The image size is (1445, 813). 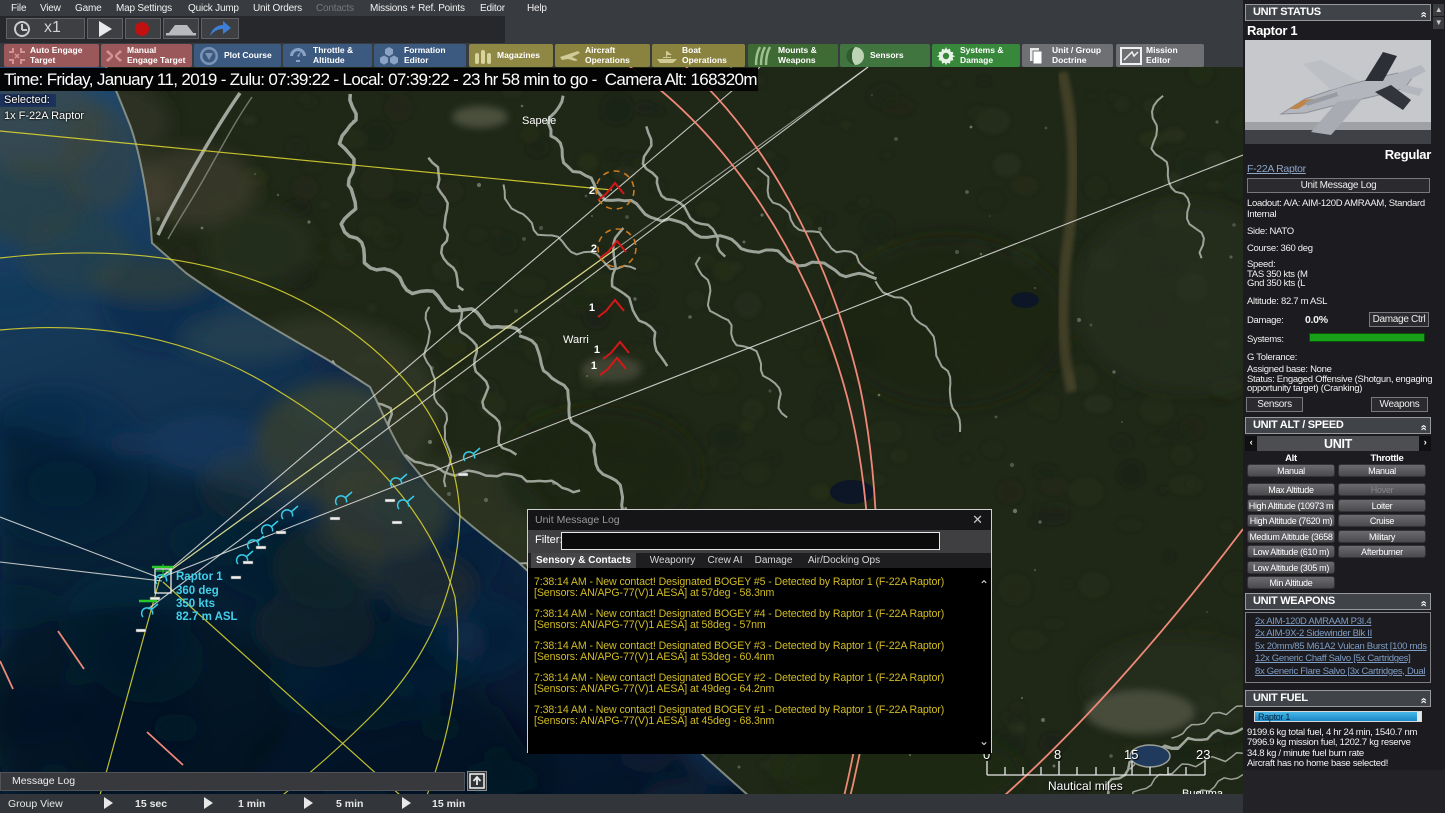 I want to click on svg-text: 350 kts, so click(x=195, y=604).